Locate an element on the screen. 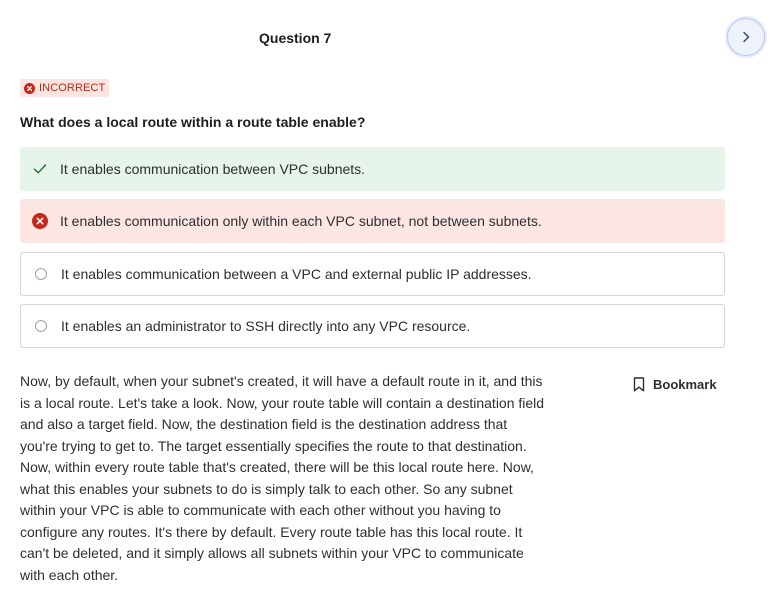 The image size is (784, 596). check-icon is located at coordinates (40, 169).